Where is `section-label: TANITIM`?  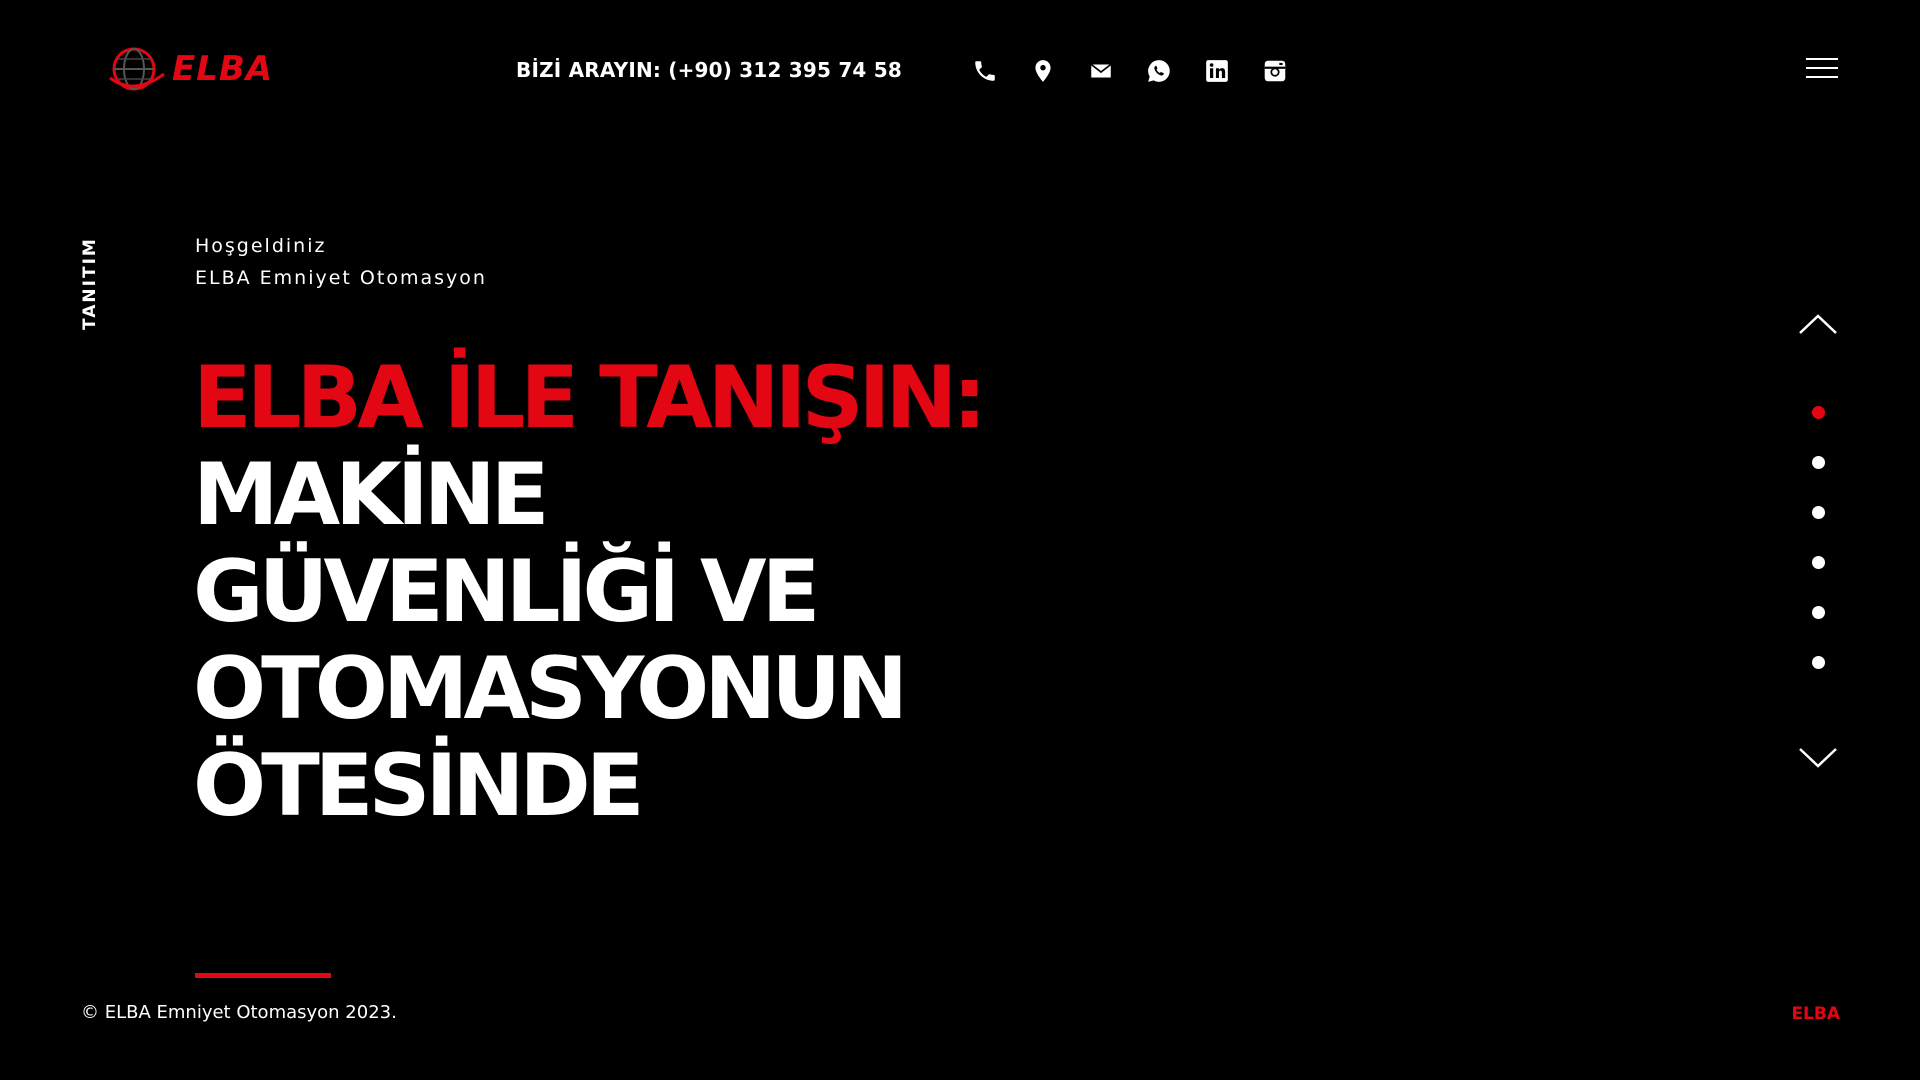 section-label: TANITIM is located at coordinates (90, 283).